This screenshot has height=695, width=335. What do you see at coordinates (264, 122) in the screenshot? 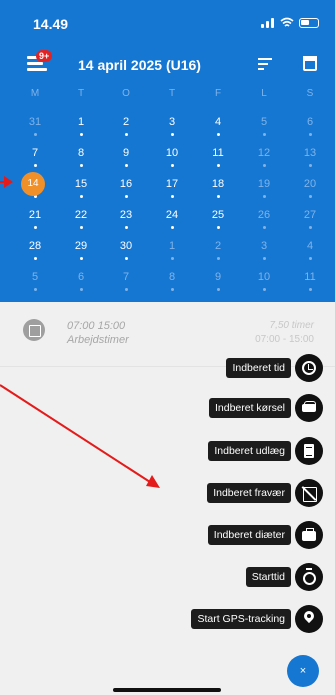
I see `calendar-day-number: 5` at bounding box center [264, 122].